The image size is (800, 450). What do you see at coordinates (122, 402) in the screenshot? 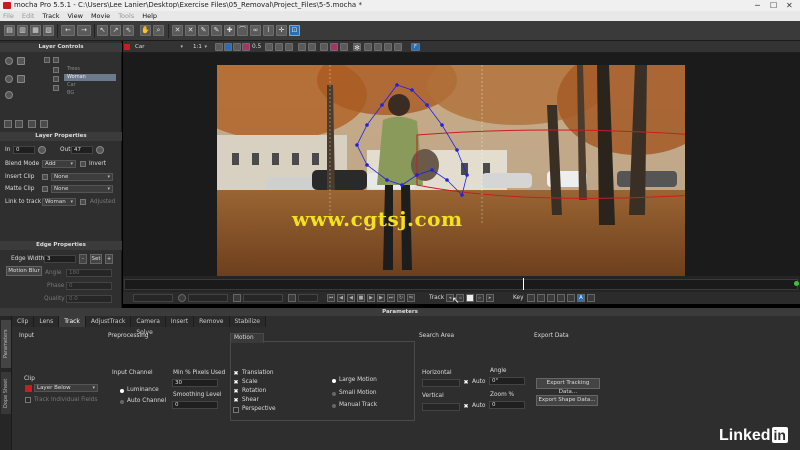
I see `auto-channel-radio` at bounding box center [122, 402].